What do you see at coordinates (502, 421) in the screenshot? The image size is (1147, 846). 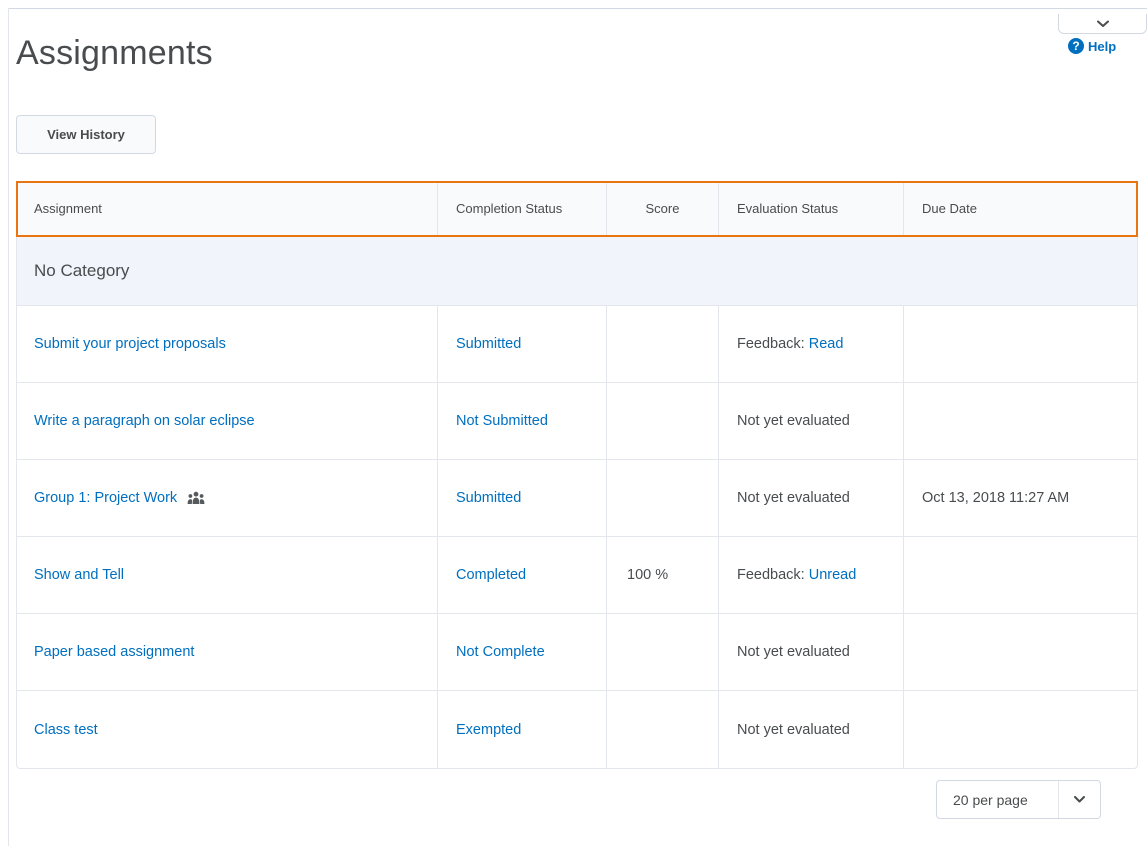 I see `completion-status-link: Not Submitted` at bounding box center [502, 421].